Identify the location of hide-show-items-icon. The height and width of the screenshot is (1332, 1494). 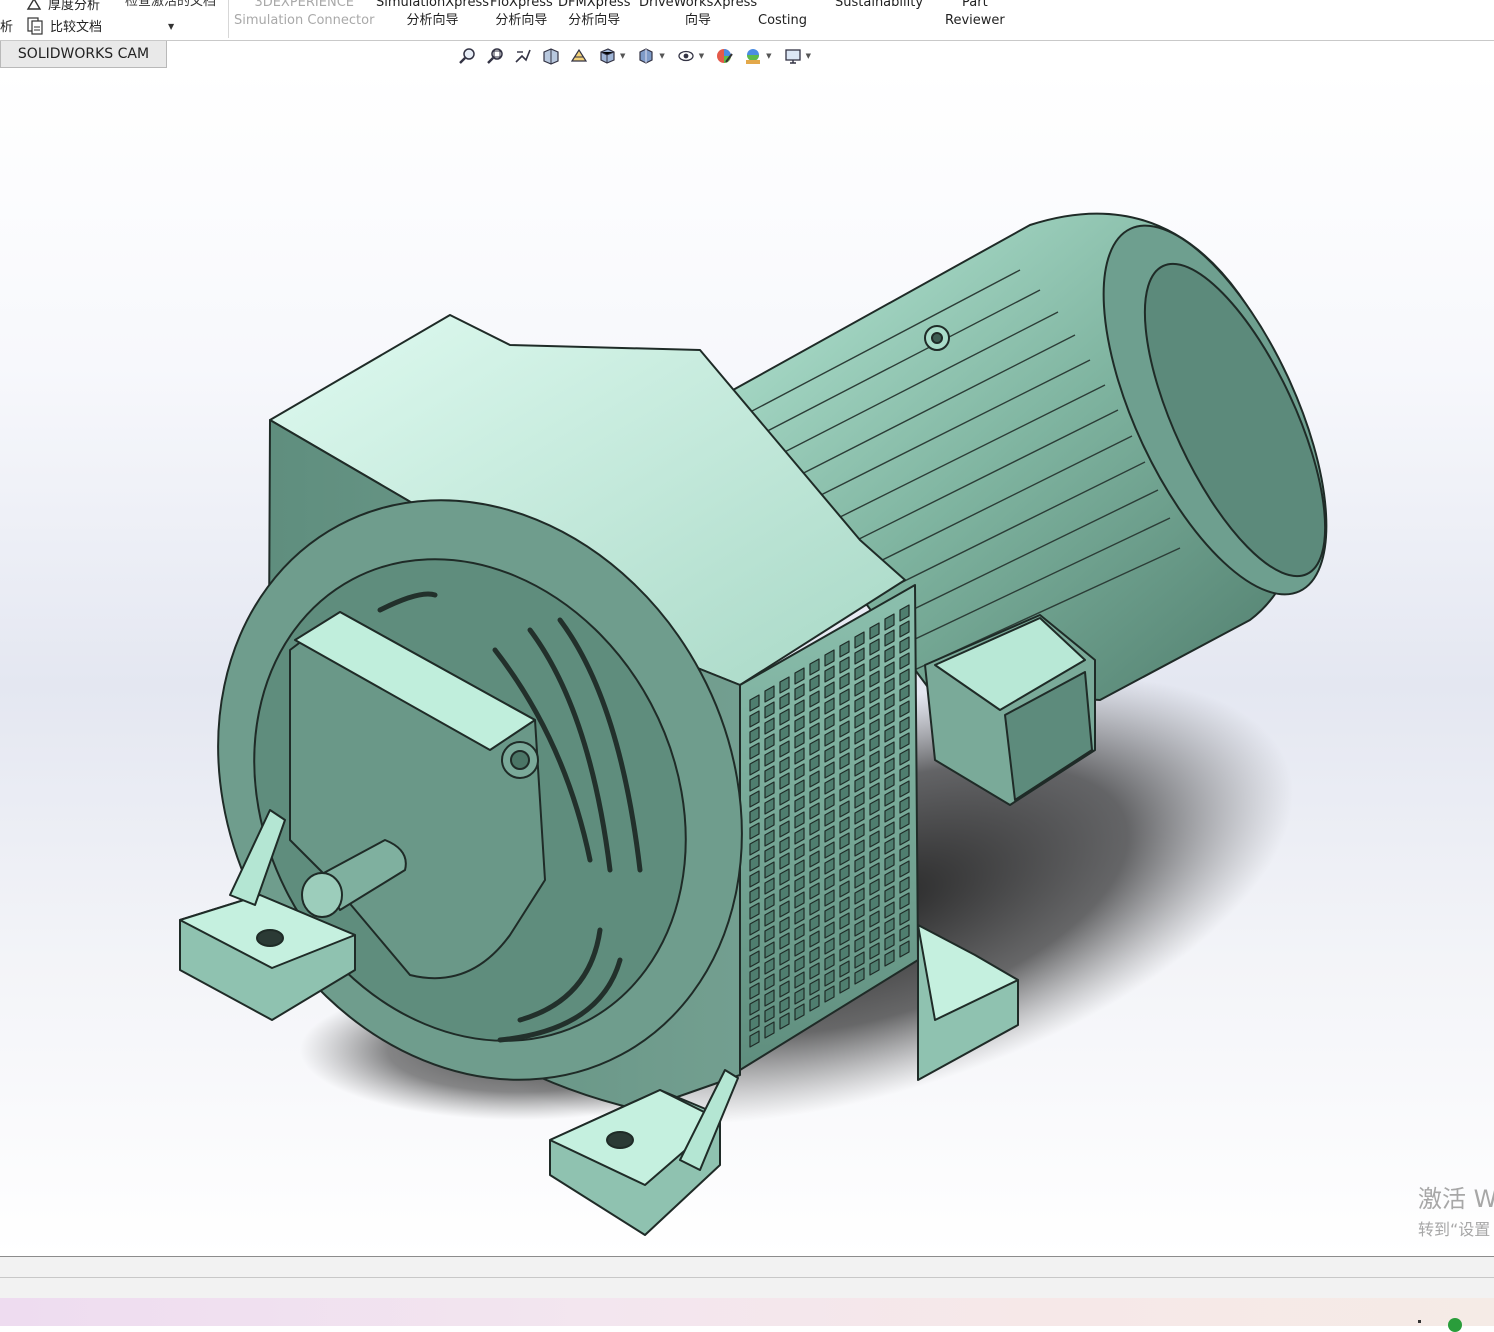
(686, 56).